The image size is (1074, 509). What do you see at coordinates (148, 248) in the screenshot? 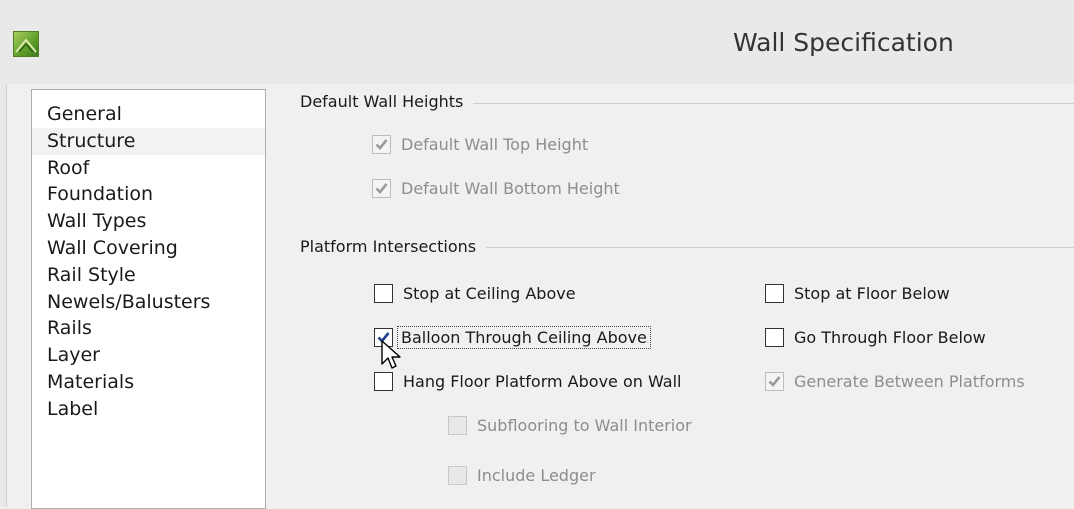
I see `category-item-wall-covering: Wall Covering` at bounding box center [148, 248].